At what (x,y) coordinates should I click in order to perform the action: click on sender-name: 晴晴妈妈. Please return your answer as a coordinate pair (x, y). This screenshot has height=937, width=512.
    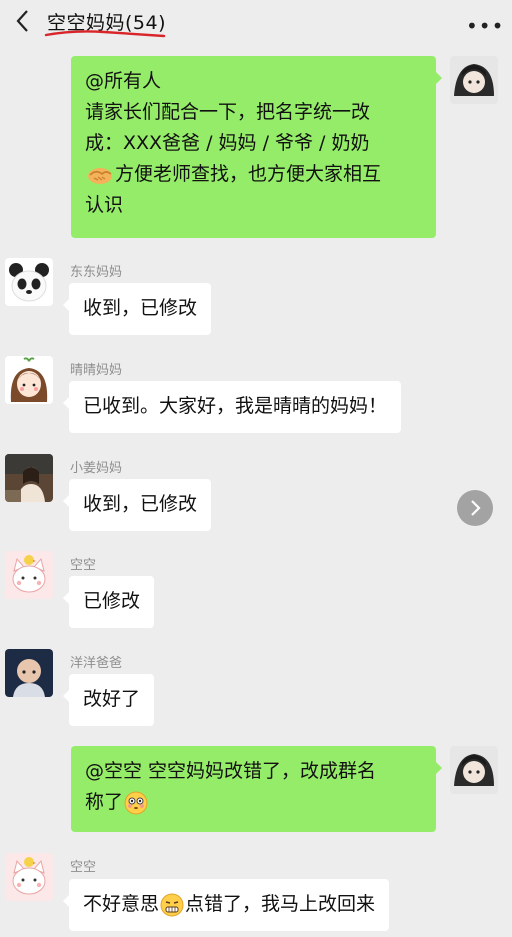
    Looking at the image, I should click on (96, 370).